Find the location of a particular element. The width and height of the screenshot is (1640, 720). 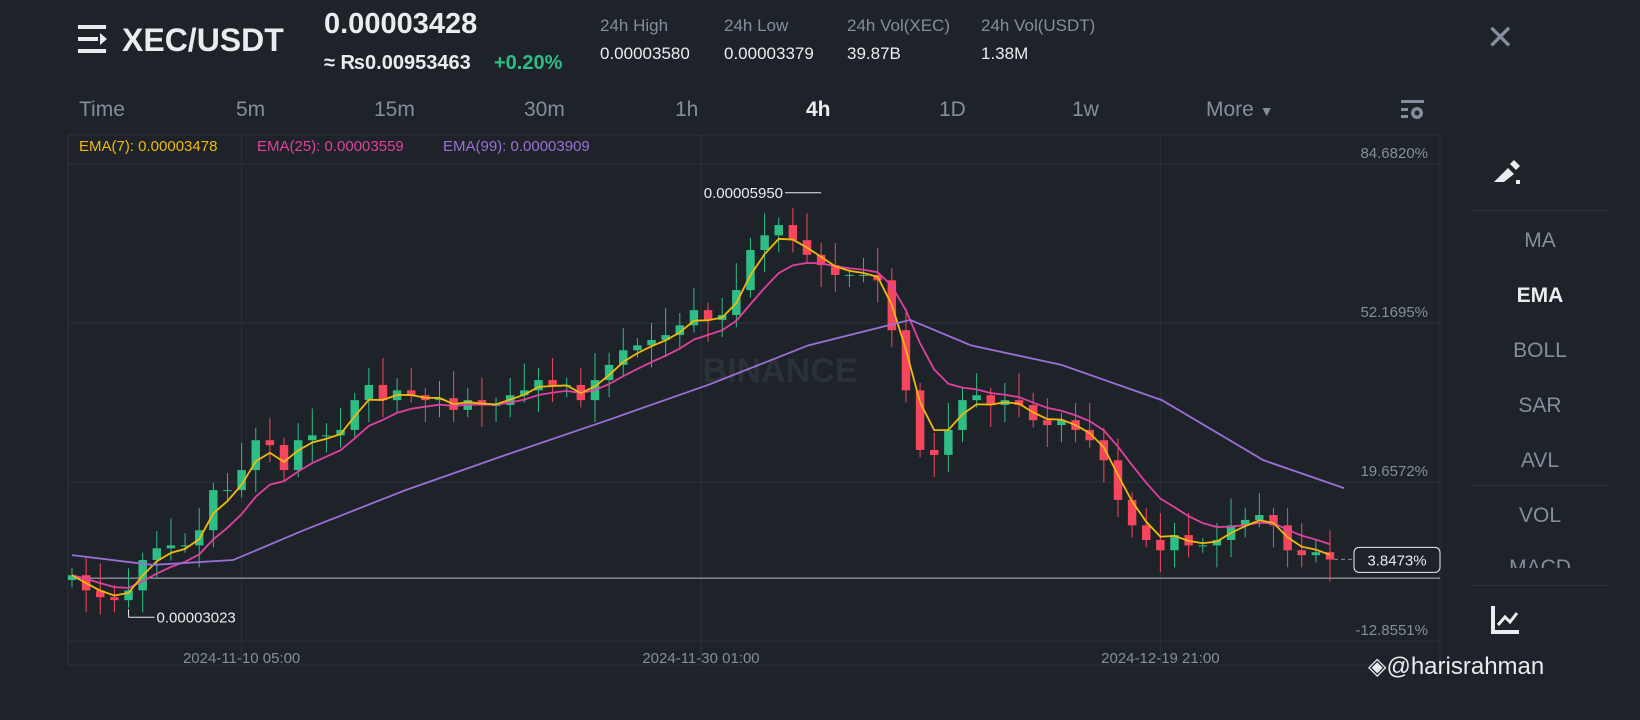

indicator-ema: EMA is located at coordinates (1540, 296).